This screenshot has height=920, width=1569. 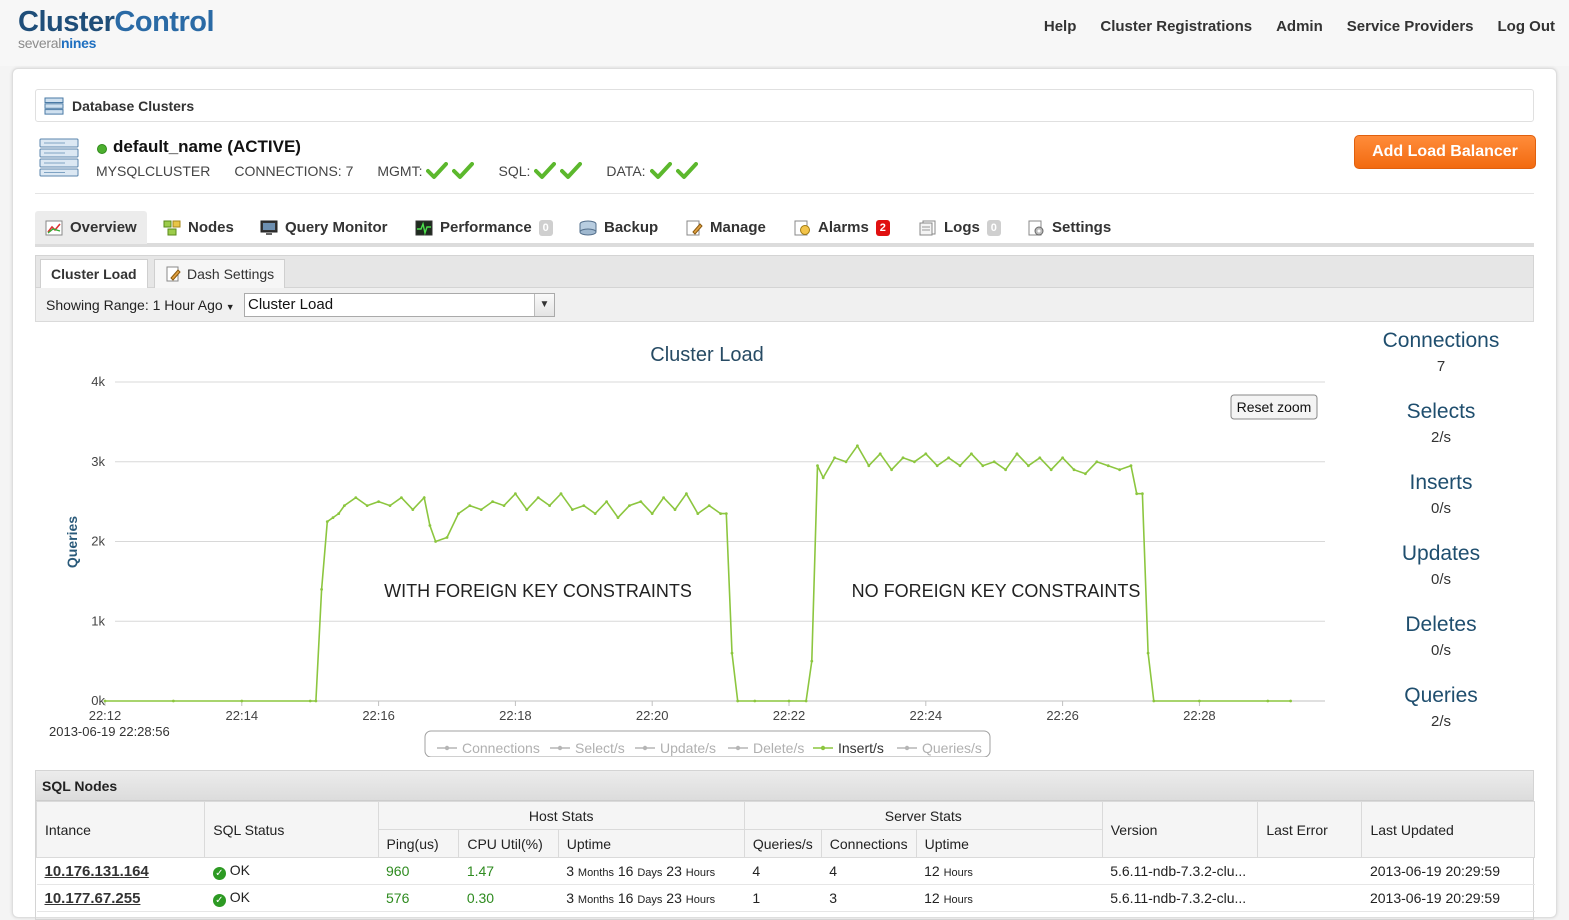 I want to click on x-tick-label: 22:18, so click(x=515, y=715).